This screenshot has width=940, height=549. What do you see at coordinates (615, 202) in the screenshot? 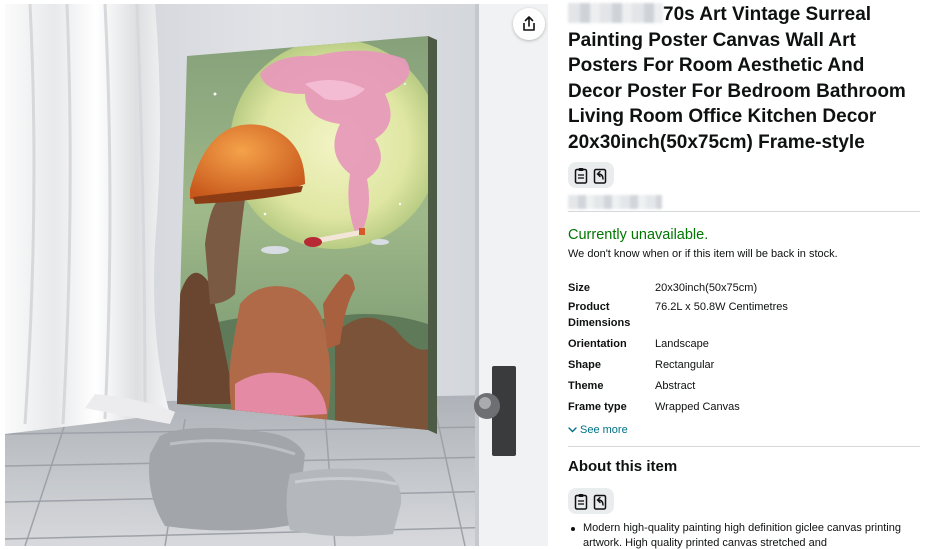
I see `redacted-text` at bounding box center [615, 202].